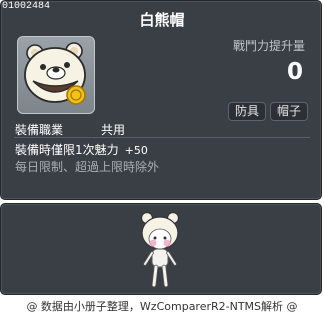  I want to click on equip-bonus-stat: +50, so click(136, 150).